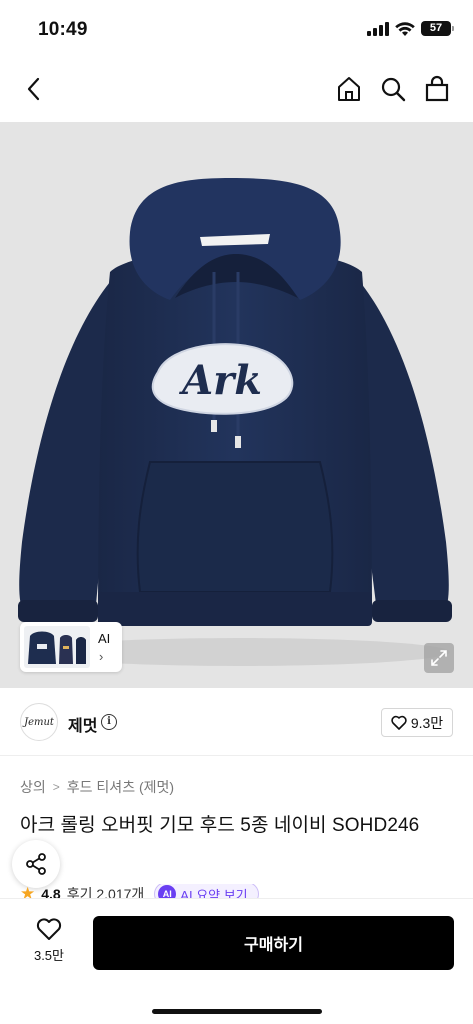 The image size is (473, 1024). I want to click on brand-row: Jemut 제멋 i 9.3만, so click(236, 722).